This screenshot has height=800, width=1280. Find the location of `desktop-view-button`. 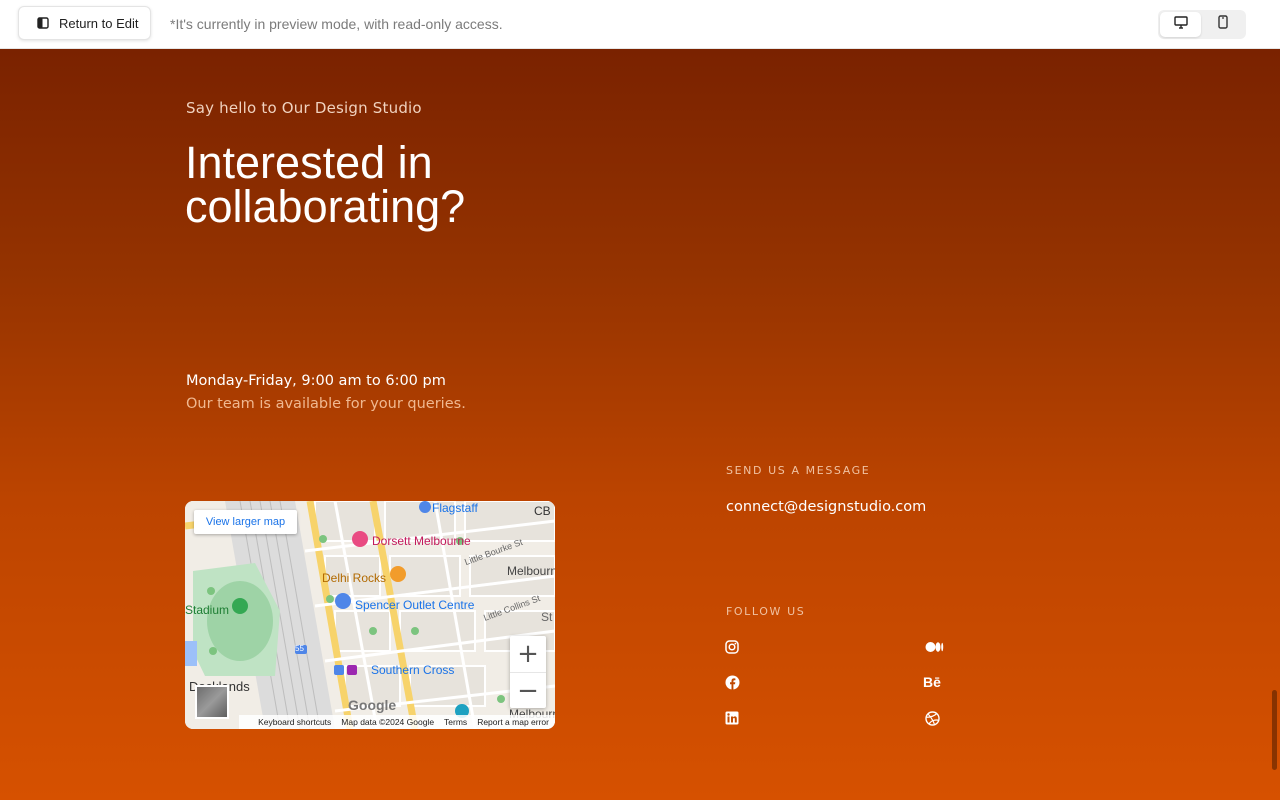

desktop-view-button is located at coordinates (1180, 24).